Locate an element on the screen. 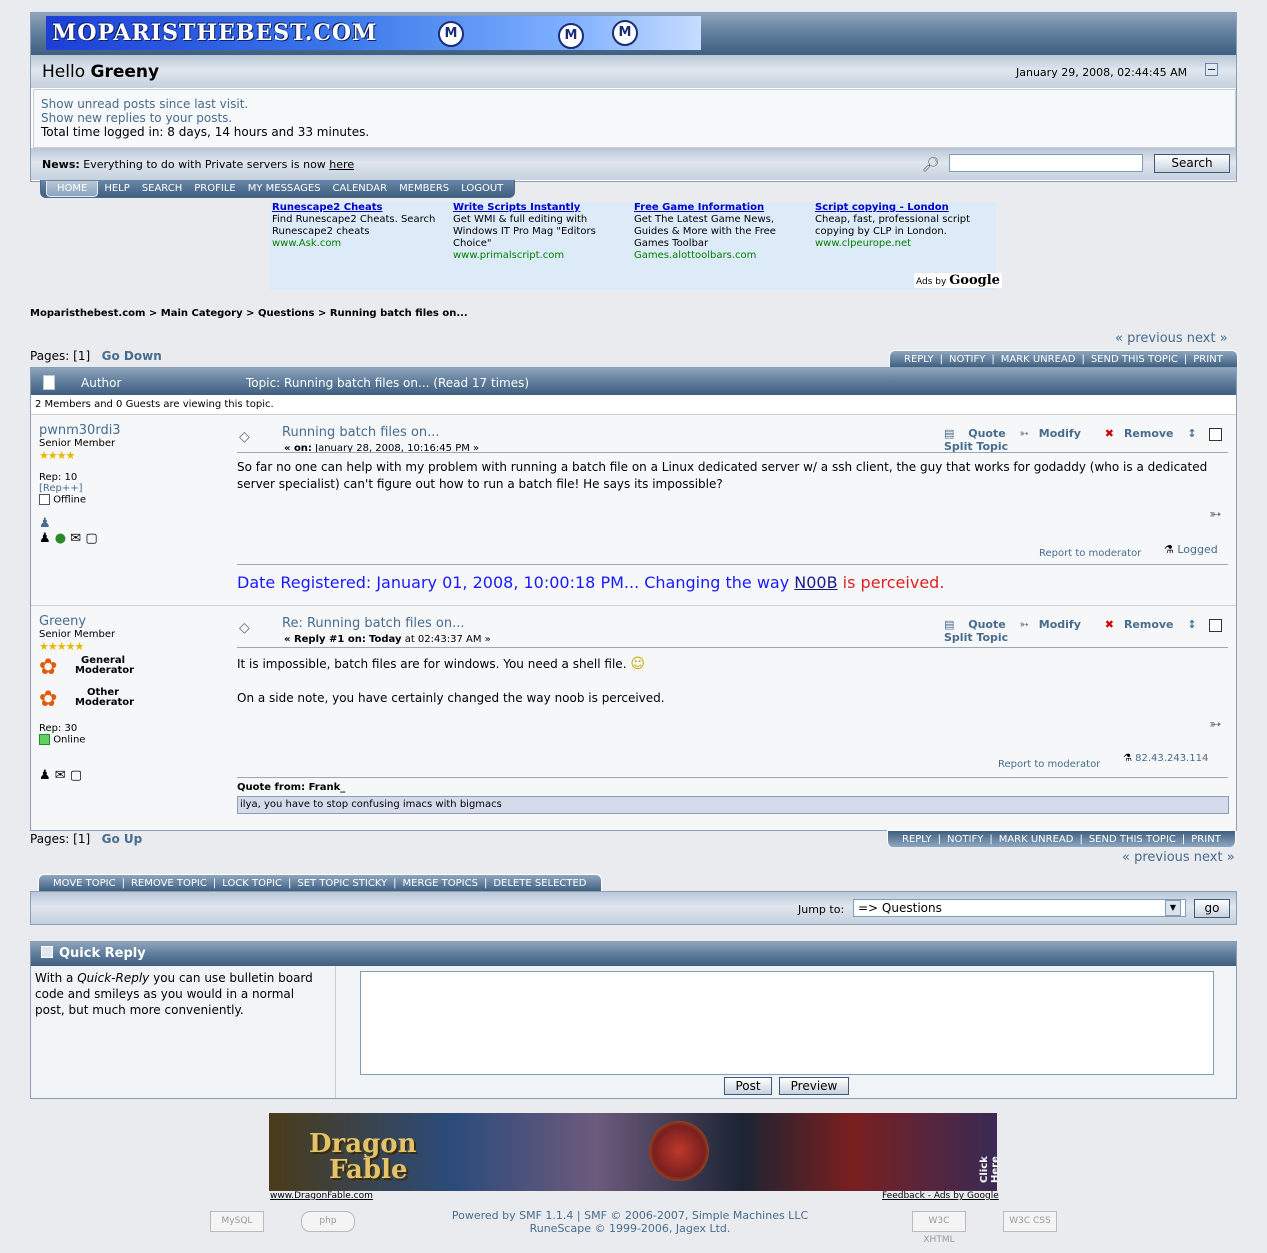 This screenshot has width=1267, height=1253. news-link: here is located at coordinates (341, 164).